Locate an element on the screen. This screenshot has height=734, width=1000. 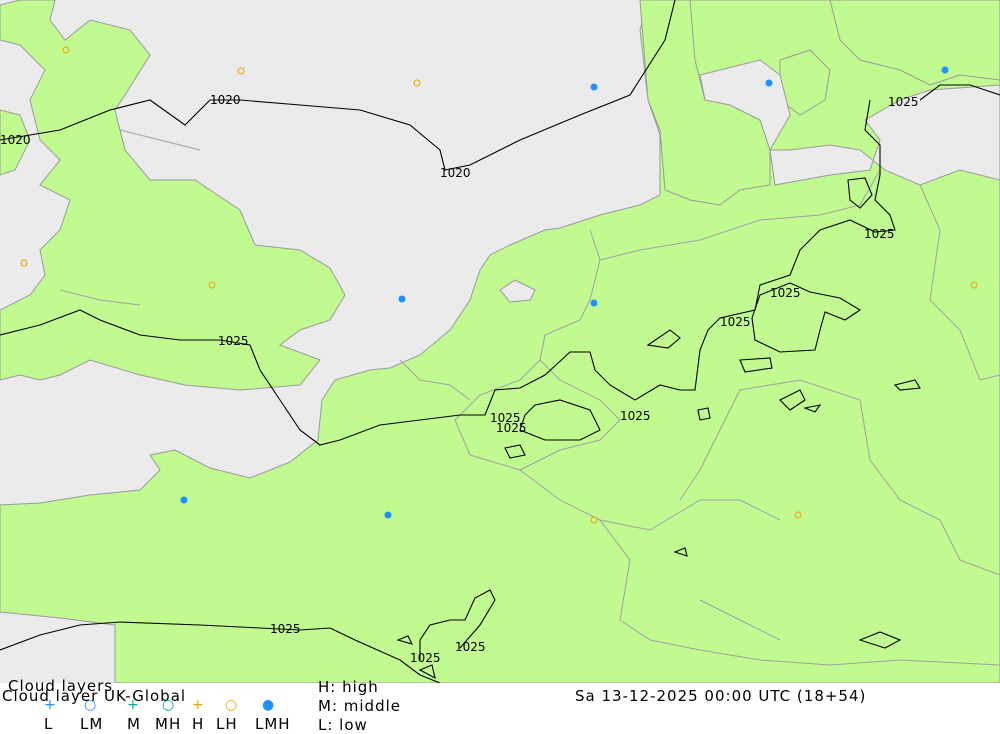
datetime-label: Sa 13-12-2025 00:00 UTC (18+54) is located at coordinates (721, 696).